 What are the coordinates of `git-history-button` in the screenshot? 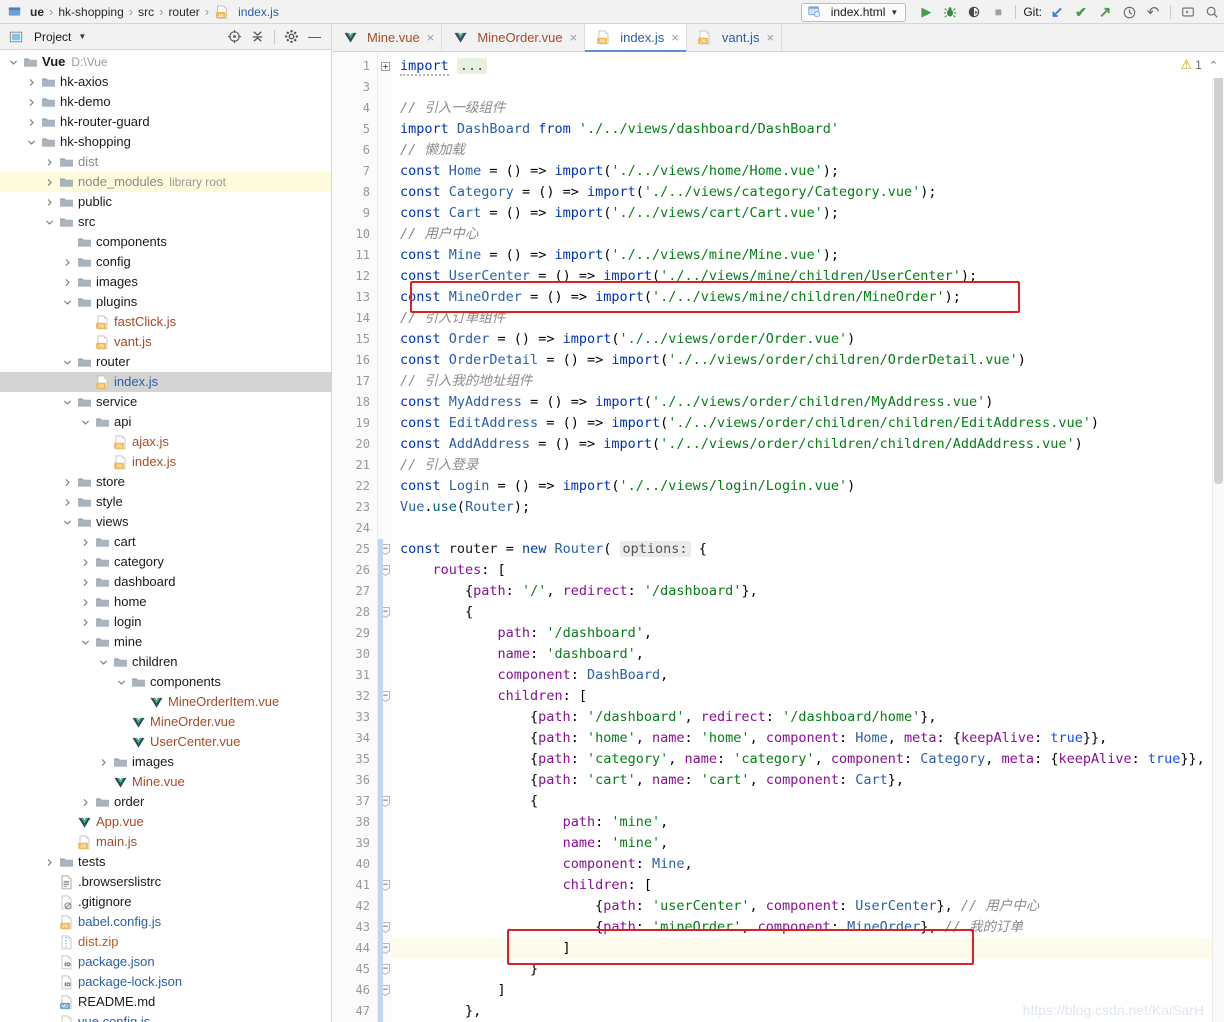 It's located at (1129, 12).